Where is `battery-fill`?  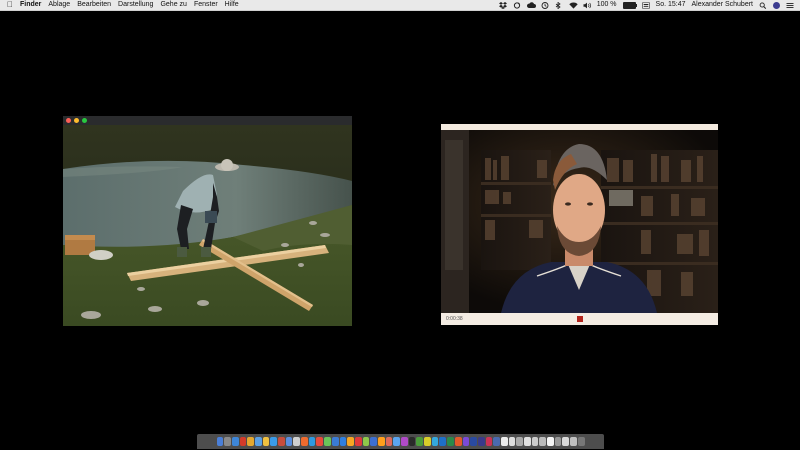
battery-fill is located at coordinates (629, 5).